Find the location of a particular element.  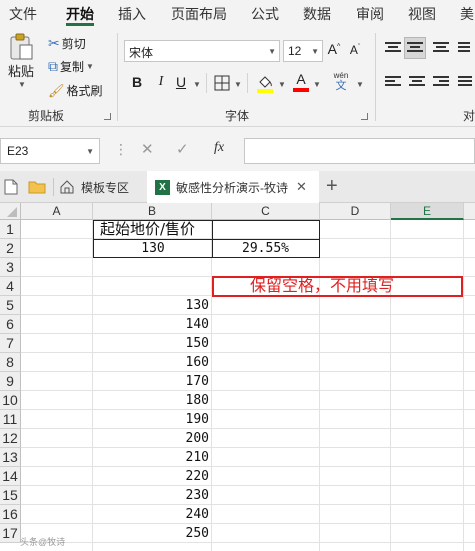

align-right-icon is located at coordinates (441, 83).